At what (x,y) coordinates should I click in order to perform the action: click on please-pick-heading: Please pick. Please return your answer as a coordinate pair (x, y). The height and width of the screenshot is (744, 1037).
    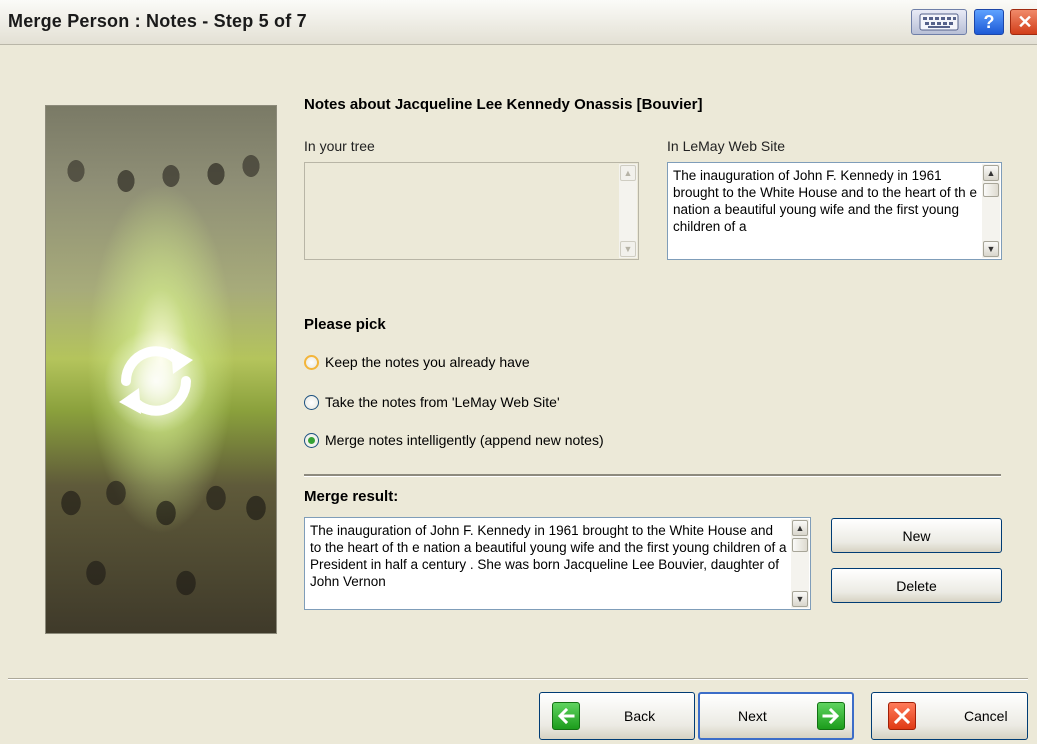
    Looking at the image, I should click on (345, 324).